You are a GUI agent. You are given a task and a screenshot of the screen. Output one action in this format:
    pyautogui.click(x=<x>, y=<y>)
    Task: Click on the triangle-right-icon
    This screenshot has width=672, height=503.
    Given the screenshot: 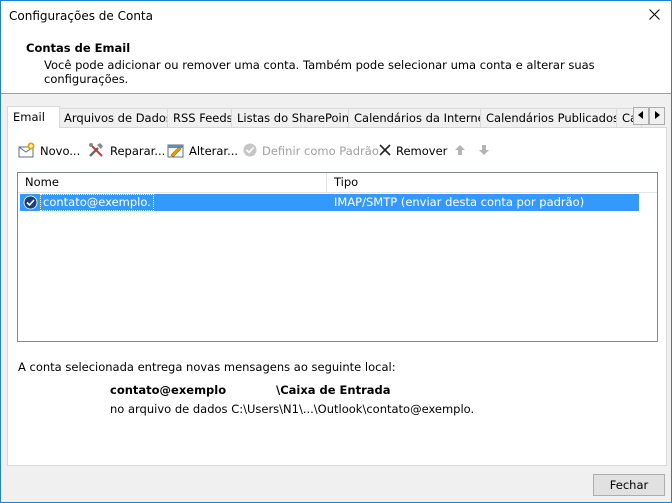 What is the action you would take?
    pyautogui.click(x=657, y=116)
    